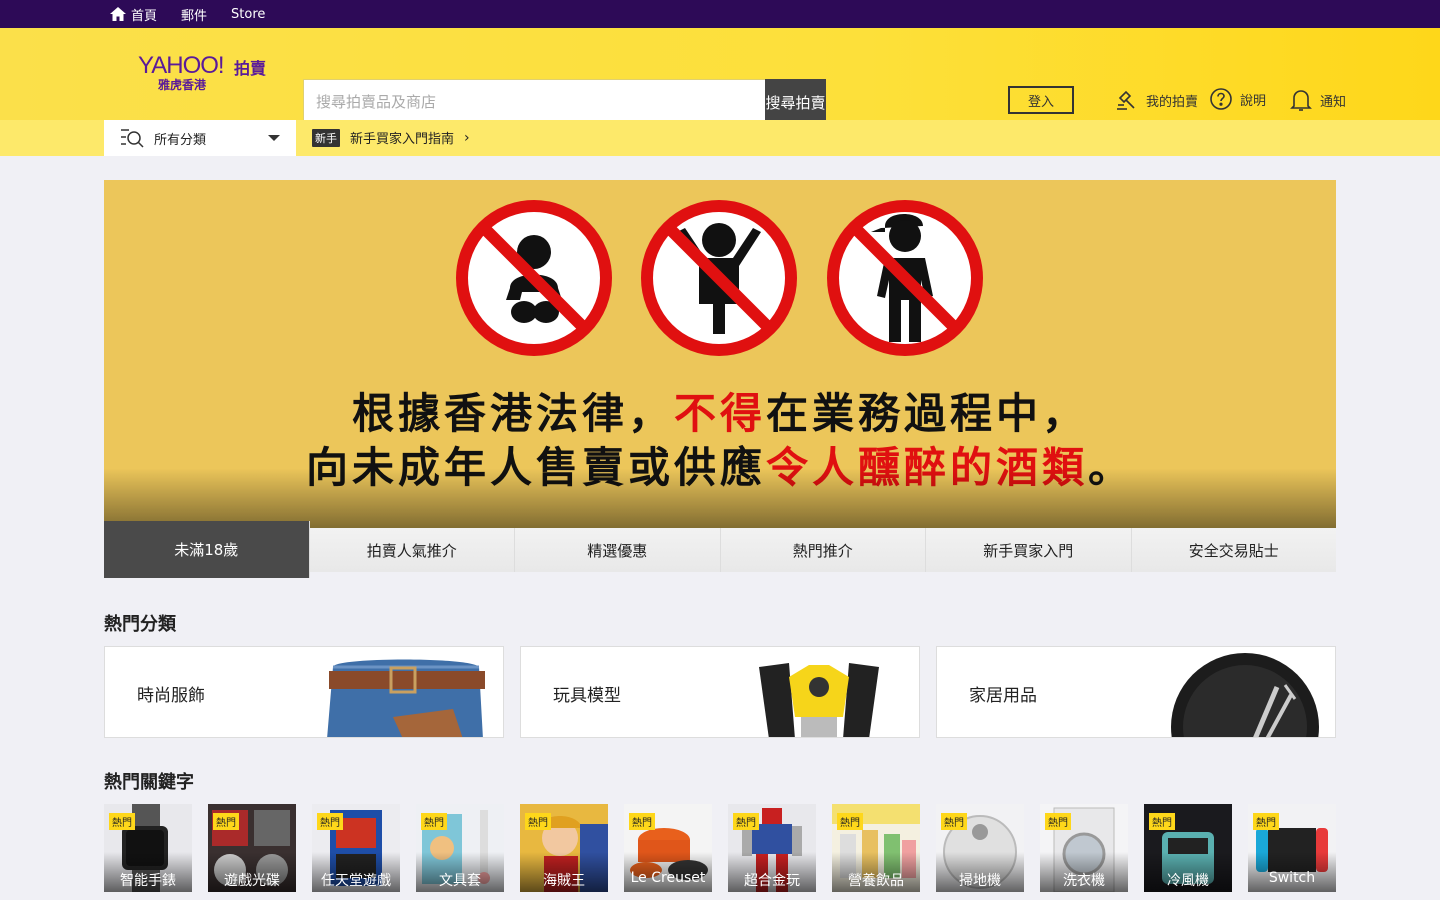 This screenshot has width=1440, height=900. I want to click on search-button: 搜尋拍賣, so click(795, 102).